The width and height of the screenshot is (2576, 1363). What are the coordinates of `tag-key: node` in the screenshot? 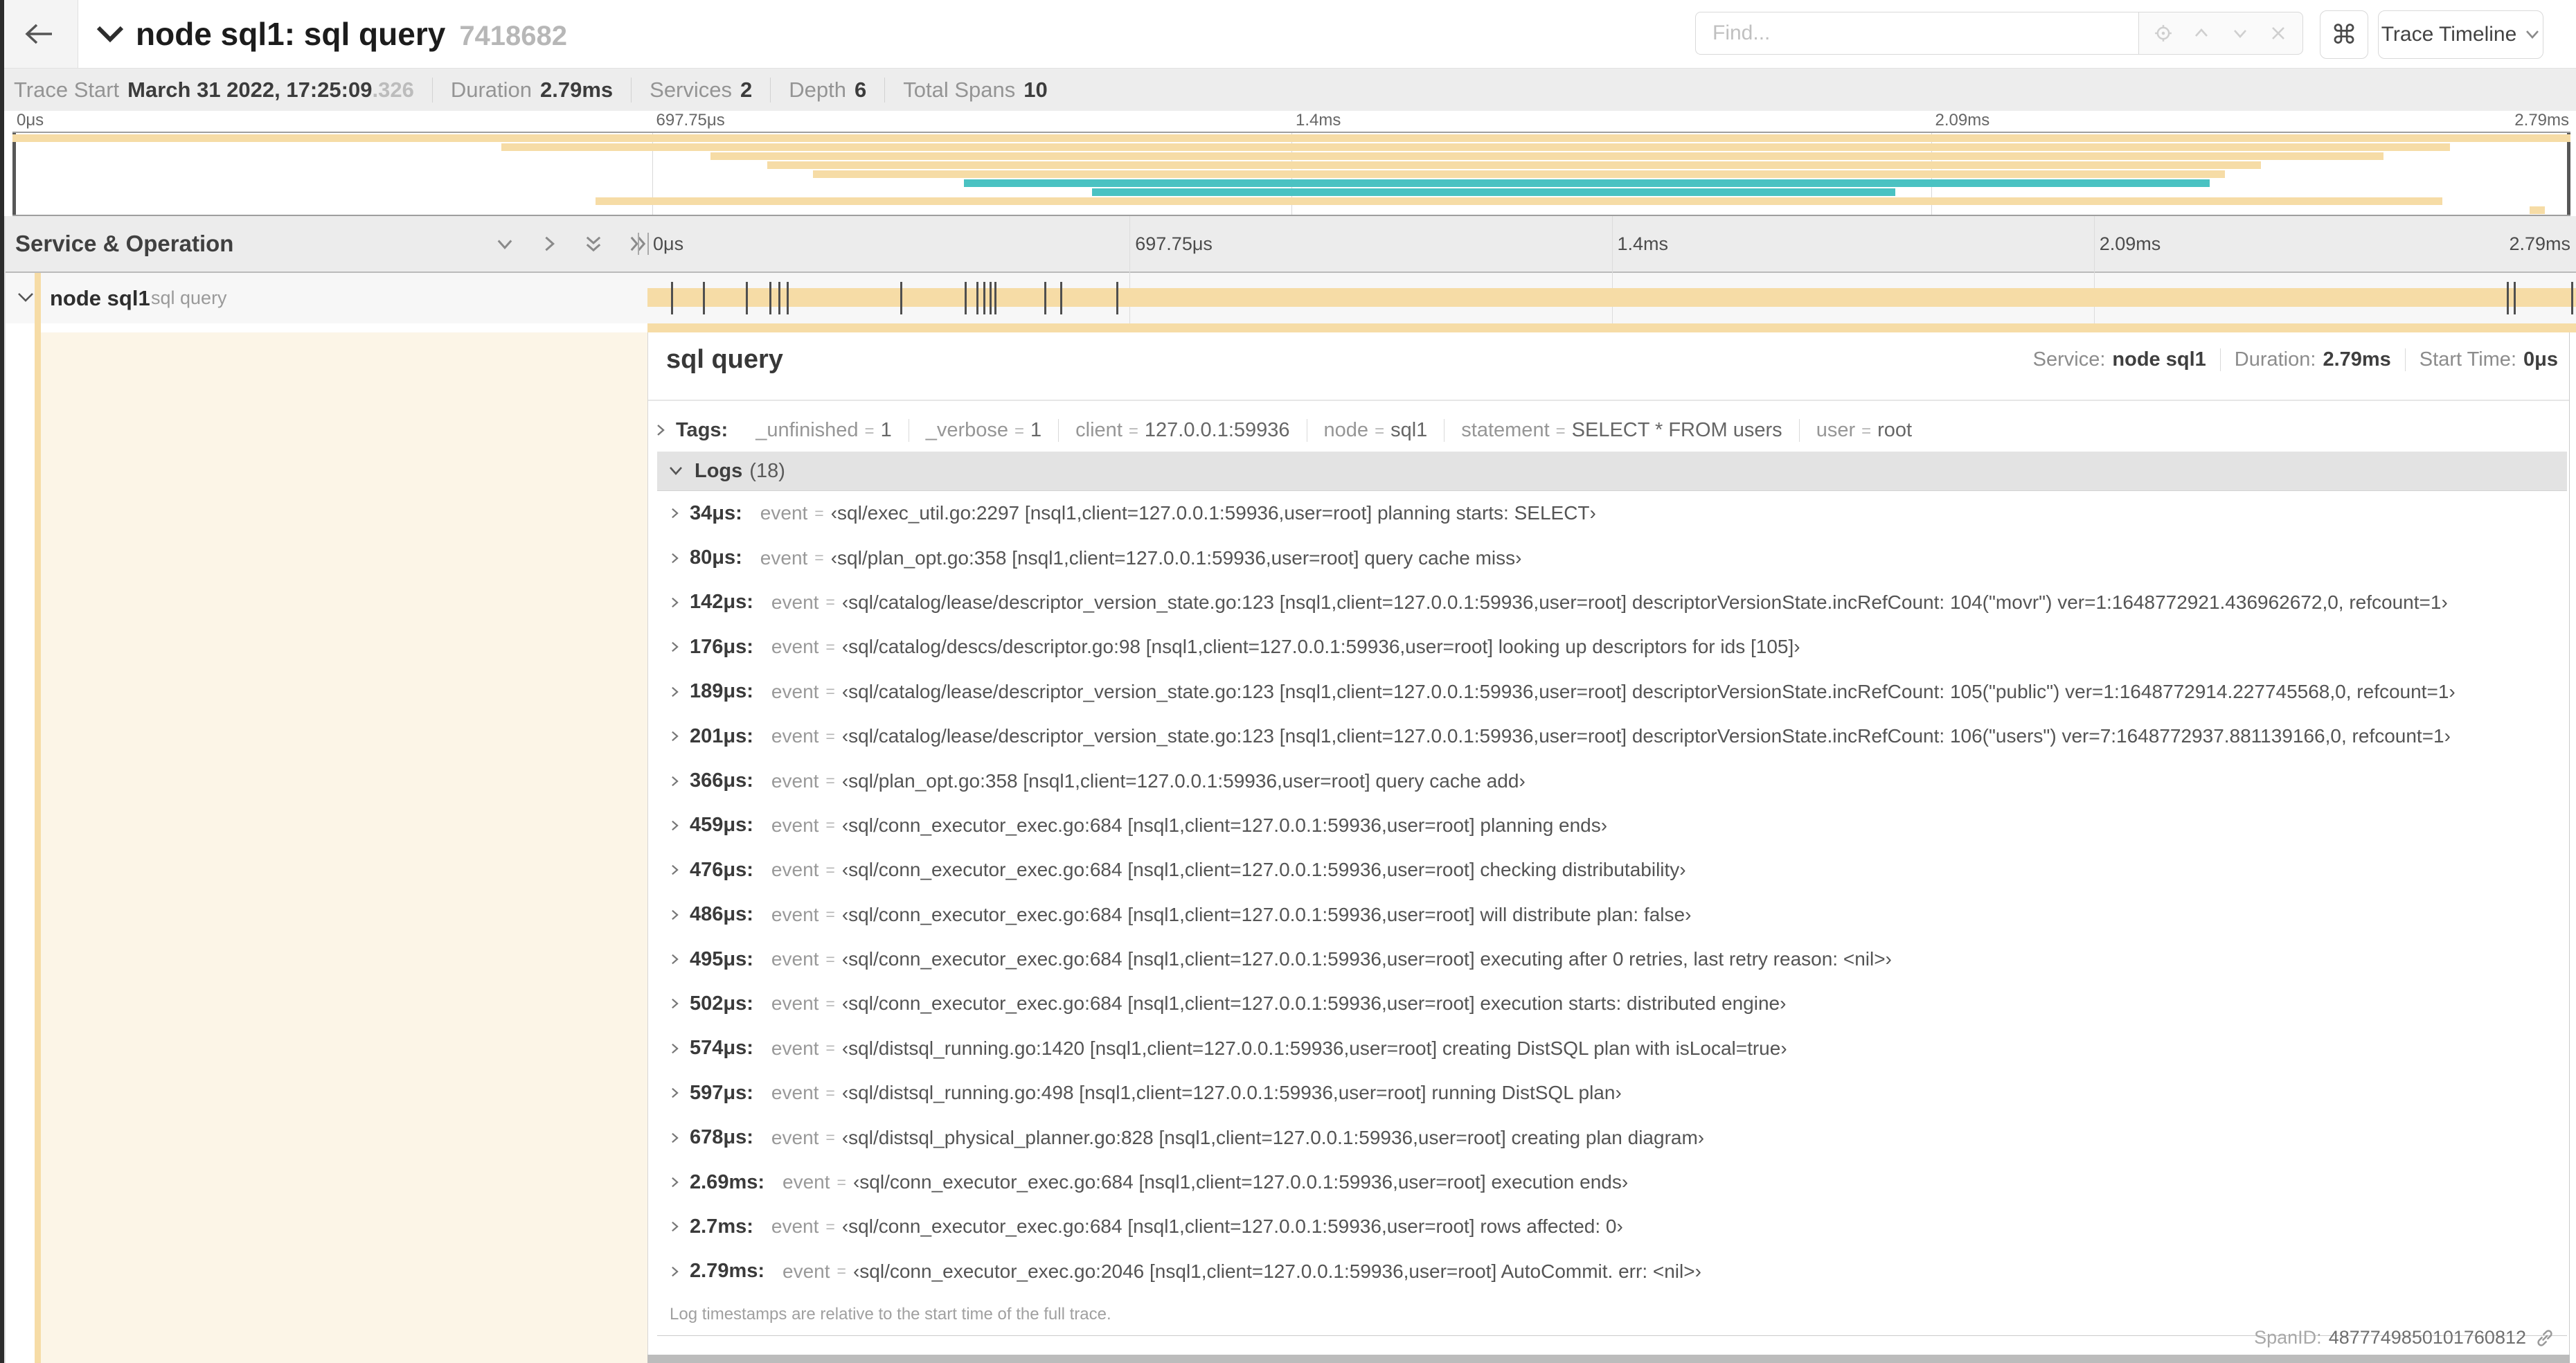 It's located at (1346, 430).